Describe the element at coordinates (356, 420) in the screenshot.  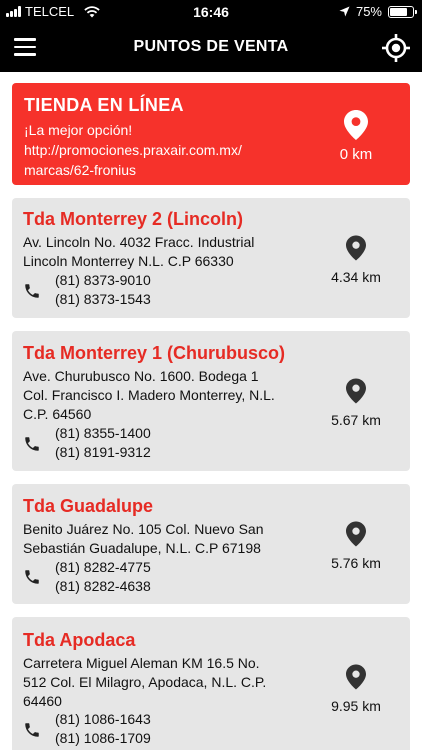
I see `distance-label: 5.67 km` at that location.